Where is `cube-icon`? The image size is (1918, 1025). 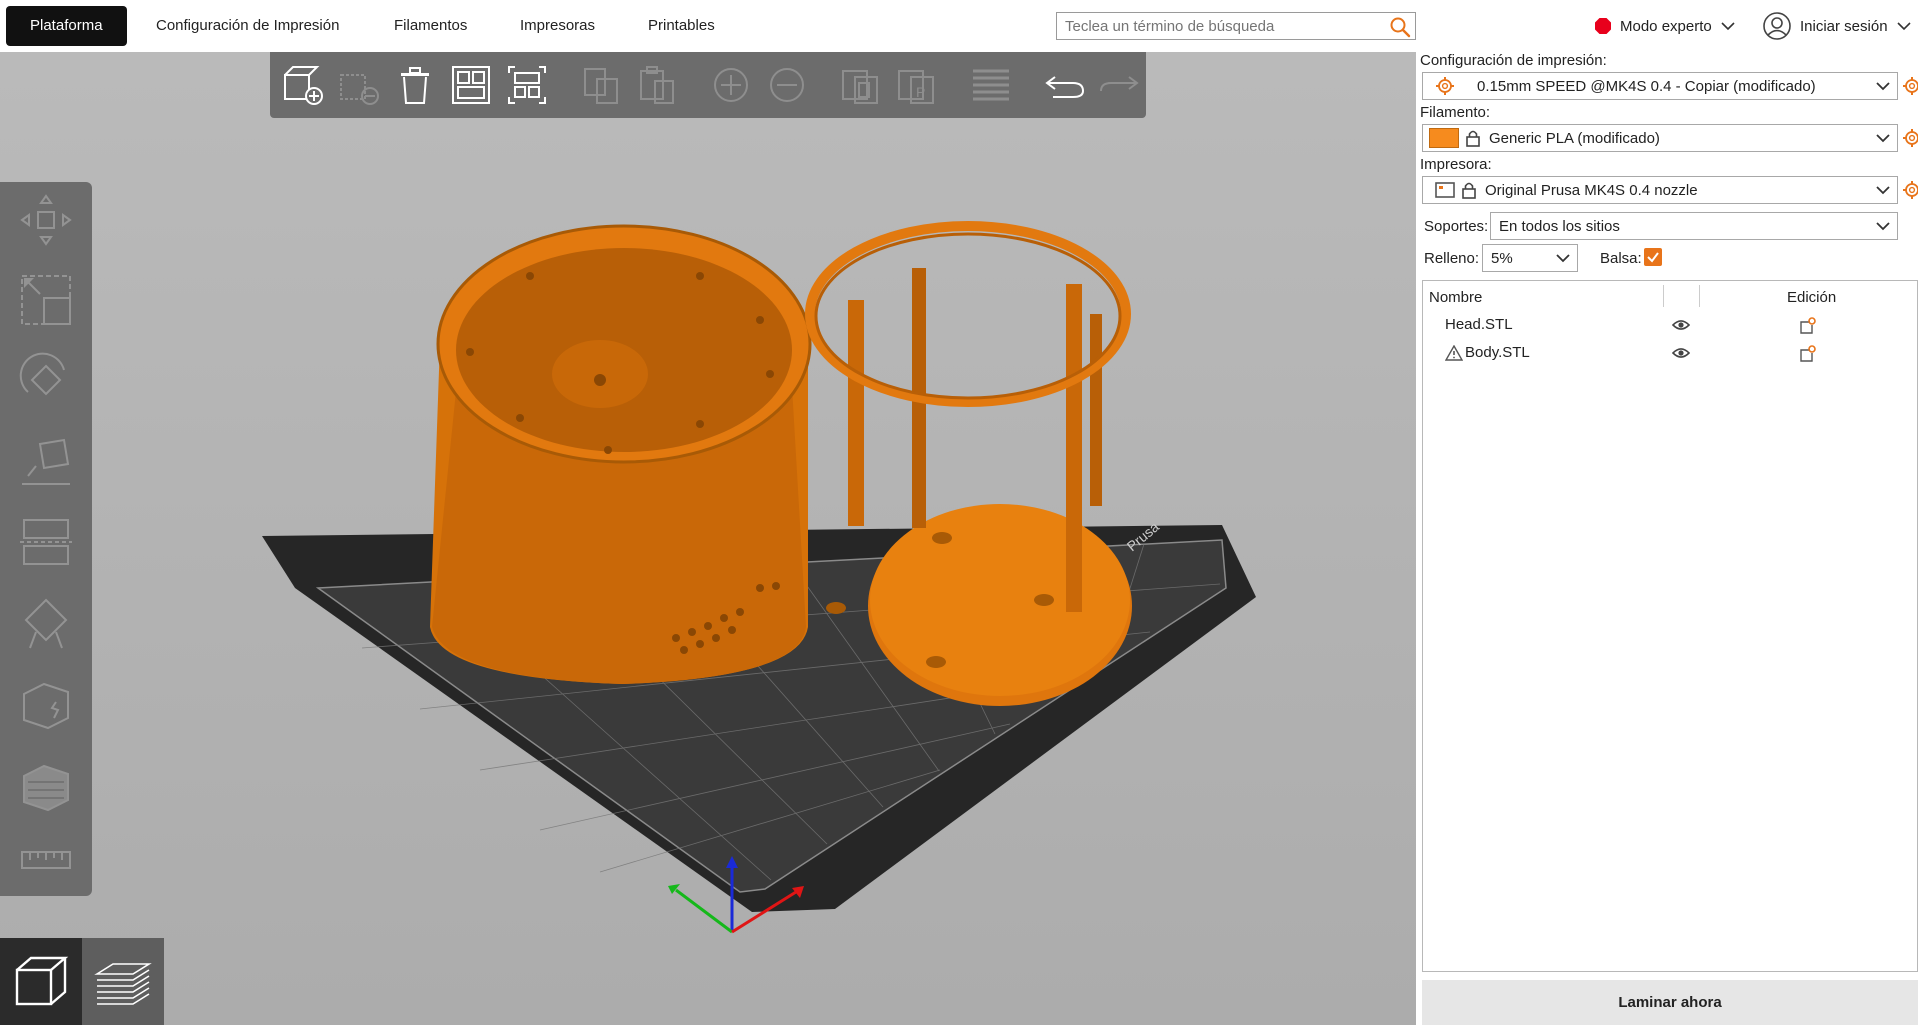 cube-icon is located at coordinates (42, 980).